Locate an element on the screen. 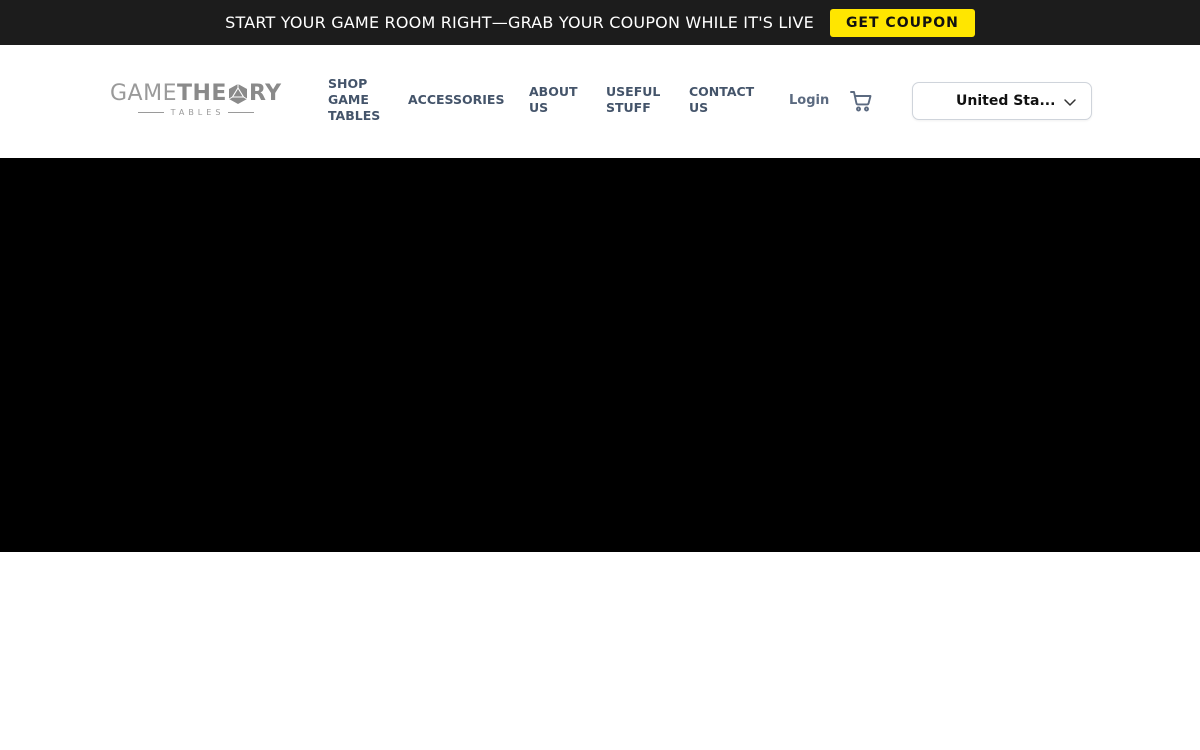 Image resolution: width=1200 pixels, height=750 pixels. nav-about-line-1: ABOUT is located at coordinates (553, 91).